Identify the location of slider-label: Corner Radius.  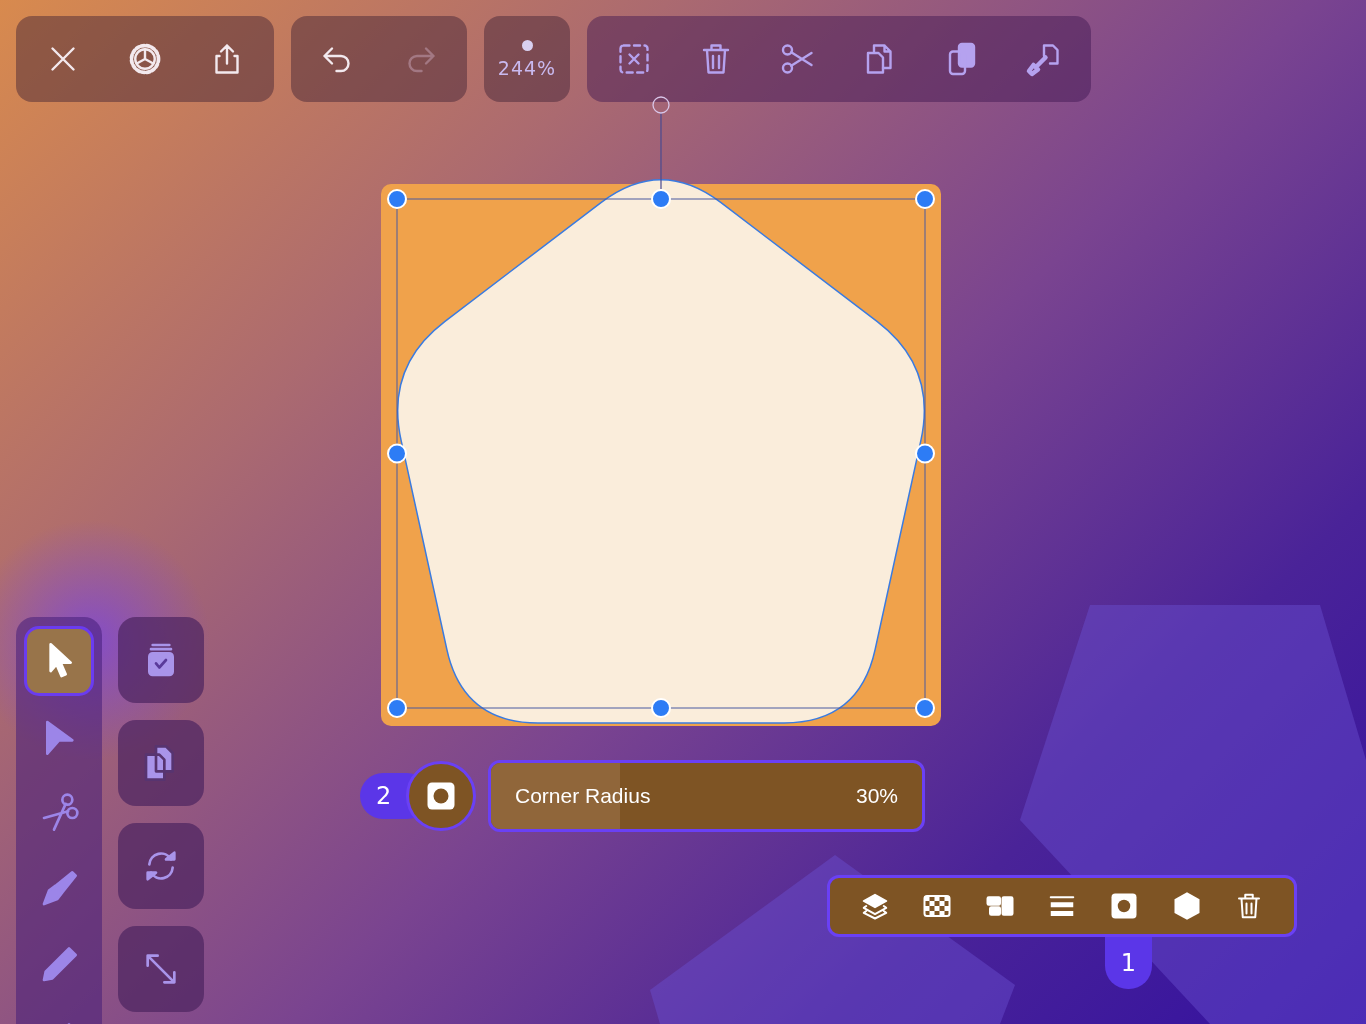
(583, 796).